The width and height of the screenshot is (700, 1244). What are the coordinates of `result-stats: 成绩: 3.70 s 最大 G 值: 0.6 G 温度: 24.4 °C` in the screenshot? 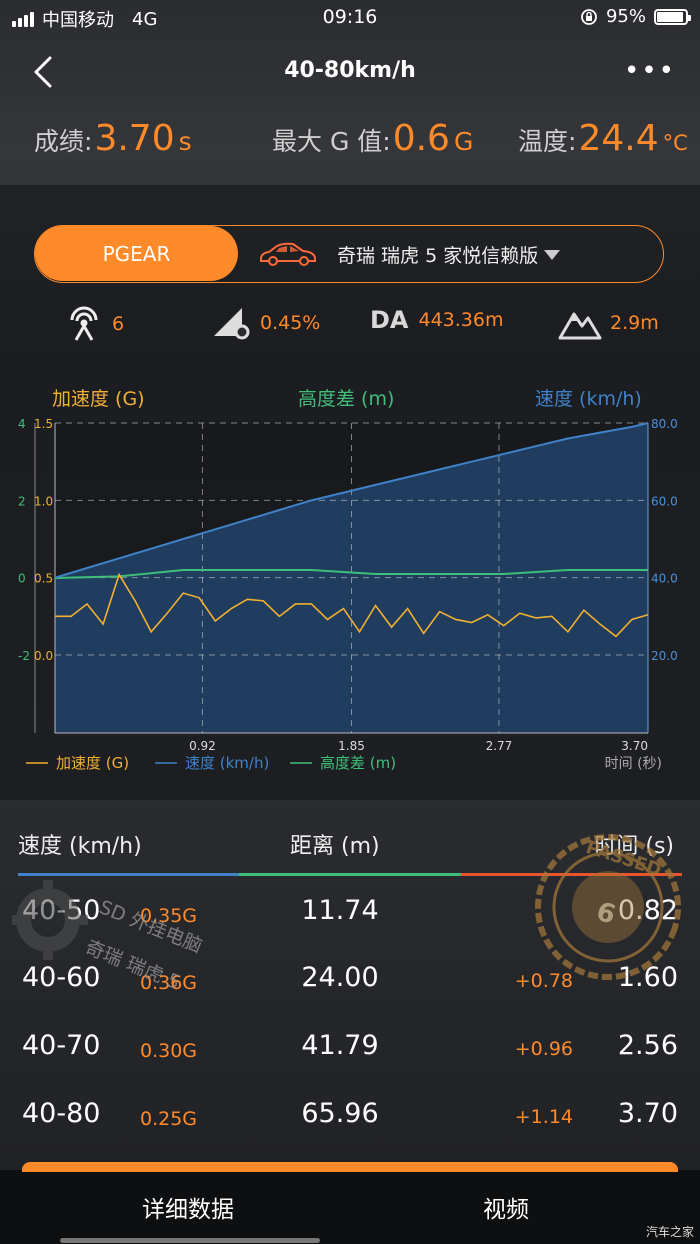 It's located at (350, 148).